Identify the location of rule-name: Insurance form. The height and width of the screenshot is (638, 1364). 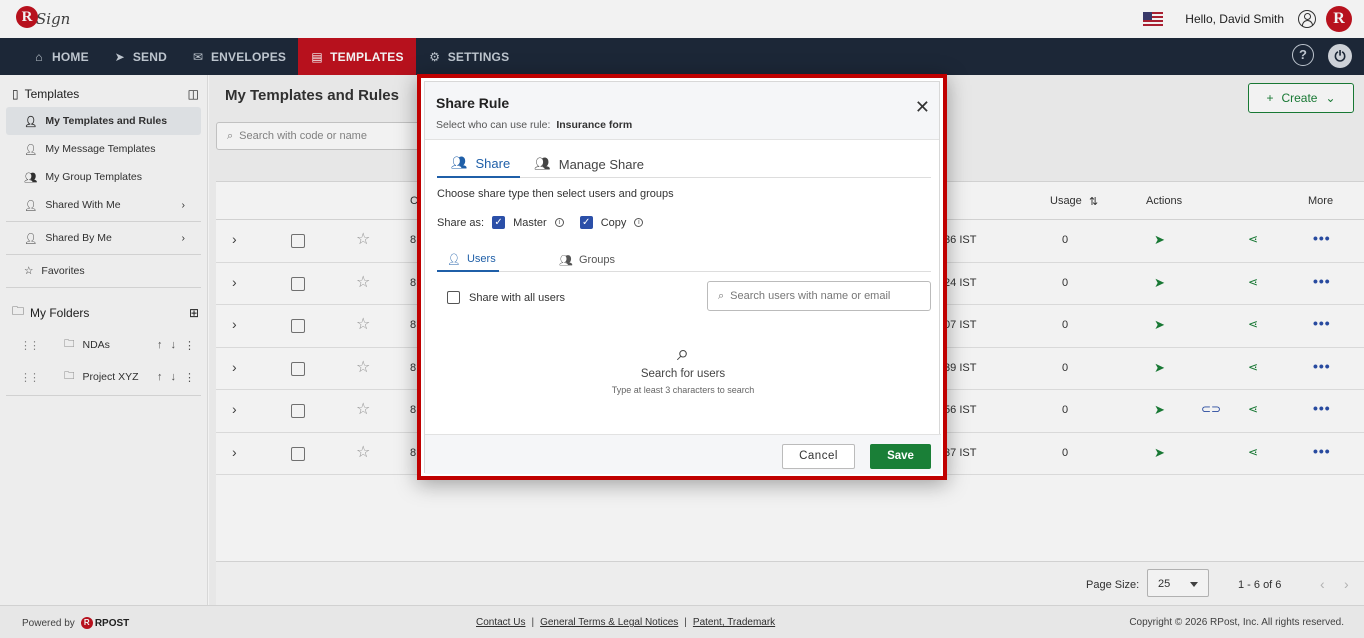
(594, 125).